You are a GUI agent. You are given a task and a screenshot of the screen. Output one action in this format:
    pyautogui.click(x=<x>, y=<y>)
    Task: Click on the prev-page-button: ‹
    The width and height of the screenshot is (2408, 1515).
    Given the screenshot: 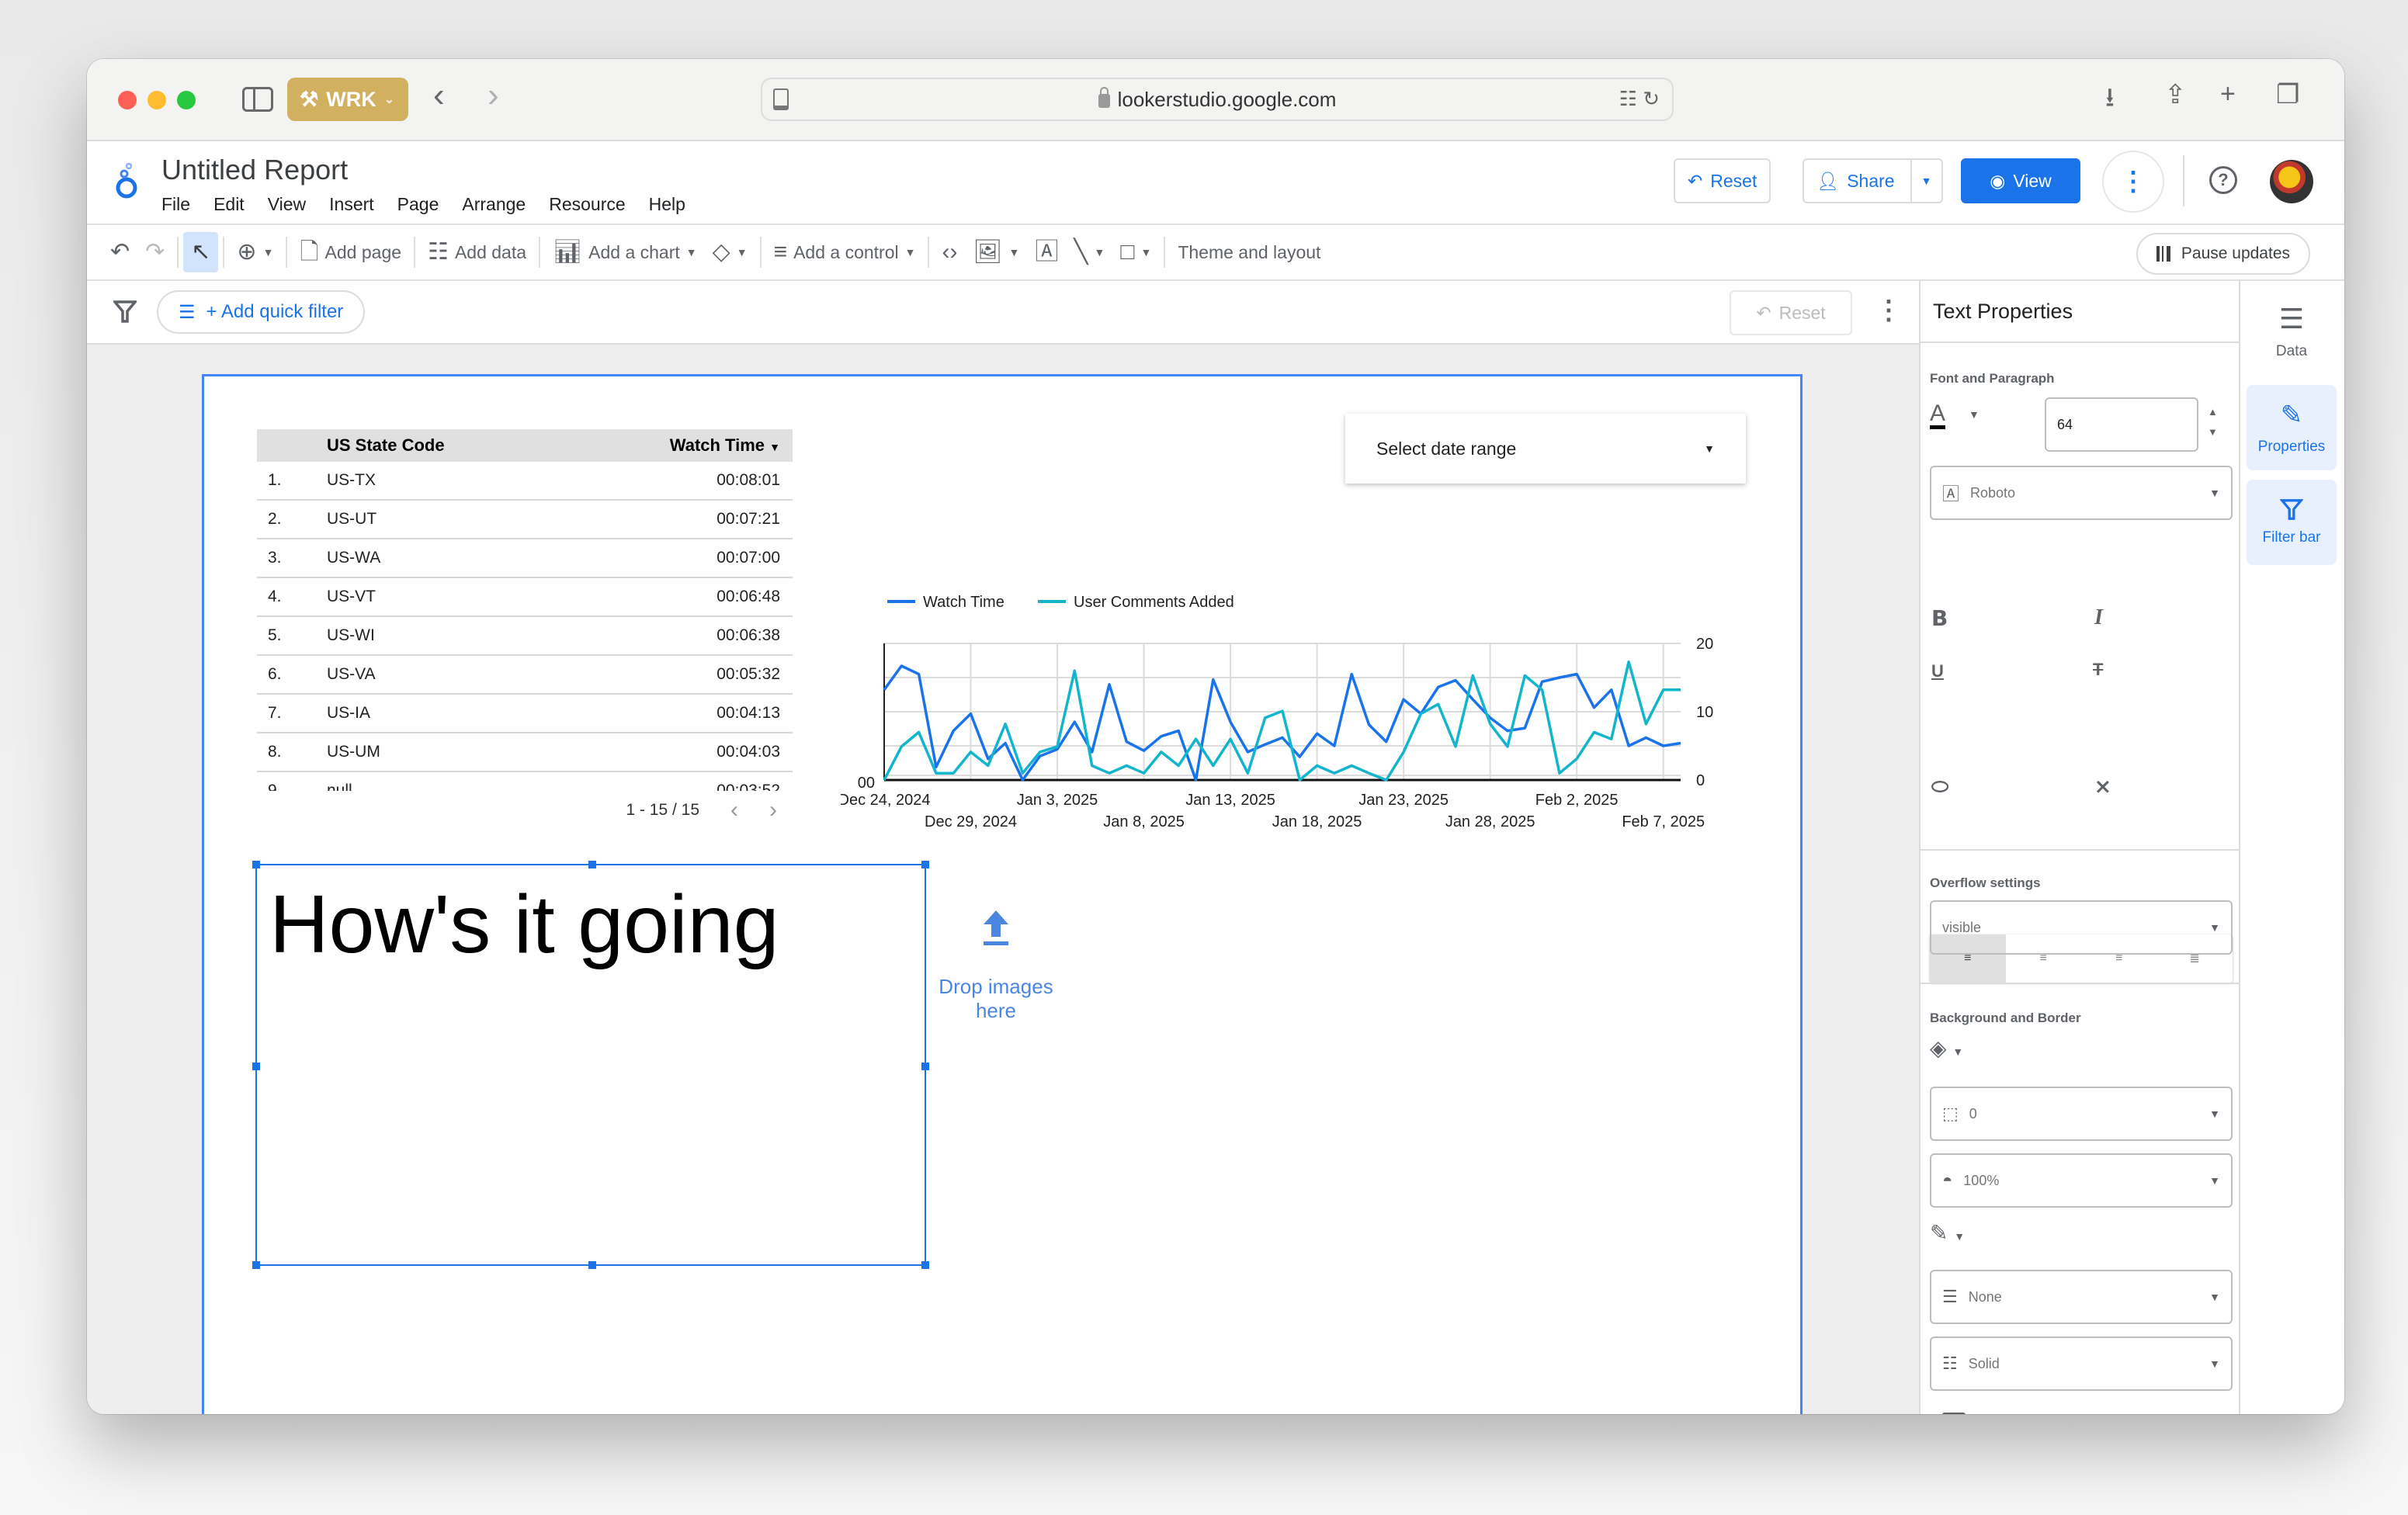 What is the action you would take?
    pyautogui.click(x=734, y=810)
    